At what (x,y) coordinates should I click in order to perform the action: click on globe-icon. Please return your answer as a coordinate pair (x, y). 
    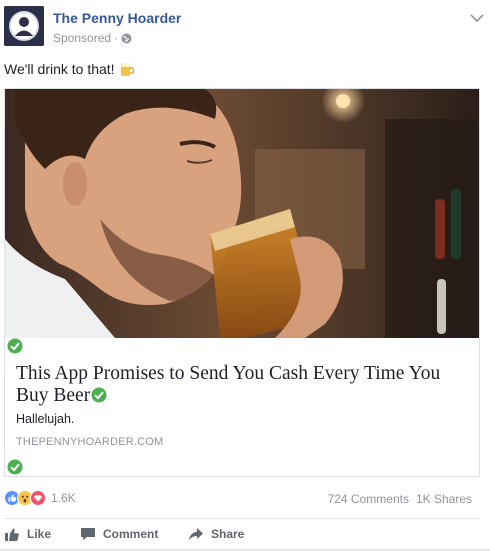
    Looking at the image, I should click on (126, 38).